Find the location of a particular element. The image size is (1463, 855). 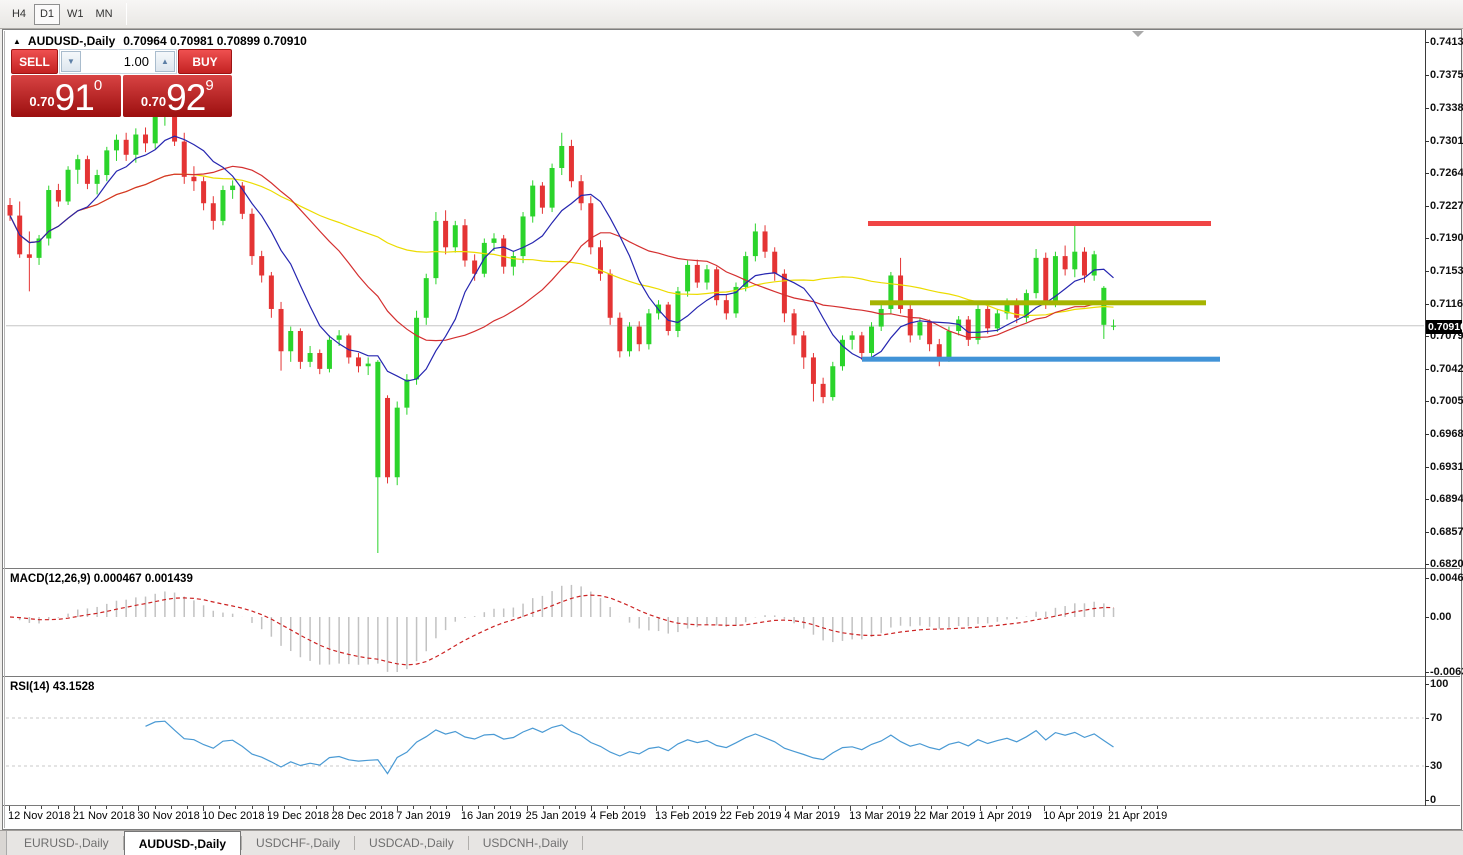

volume-spinner: ▼ 1.00 ▲ is located at coordinates (118, 61).